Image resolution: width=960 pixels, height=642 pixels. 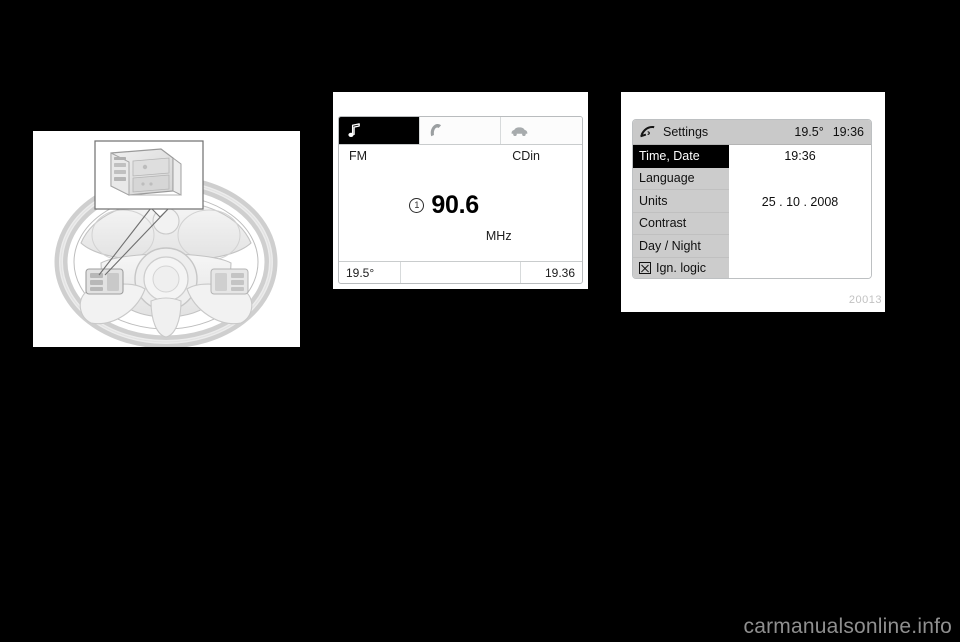 I want to click on steering-wheel-figure, so click(x=166, y=239).